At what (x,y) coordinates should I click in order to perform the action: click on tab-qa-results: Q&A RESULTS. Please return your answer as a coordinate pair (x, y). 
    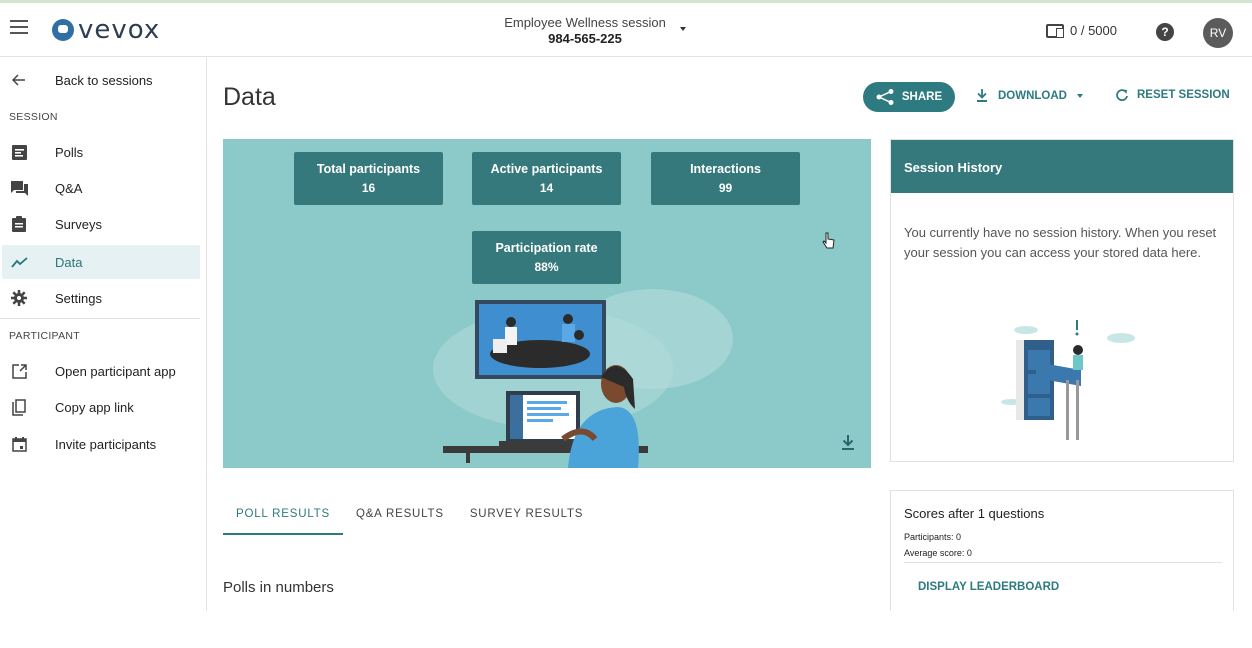
    Looking at the image, I should click on (400, 516).